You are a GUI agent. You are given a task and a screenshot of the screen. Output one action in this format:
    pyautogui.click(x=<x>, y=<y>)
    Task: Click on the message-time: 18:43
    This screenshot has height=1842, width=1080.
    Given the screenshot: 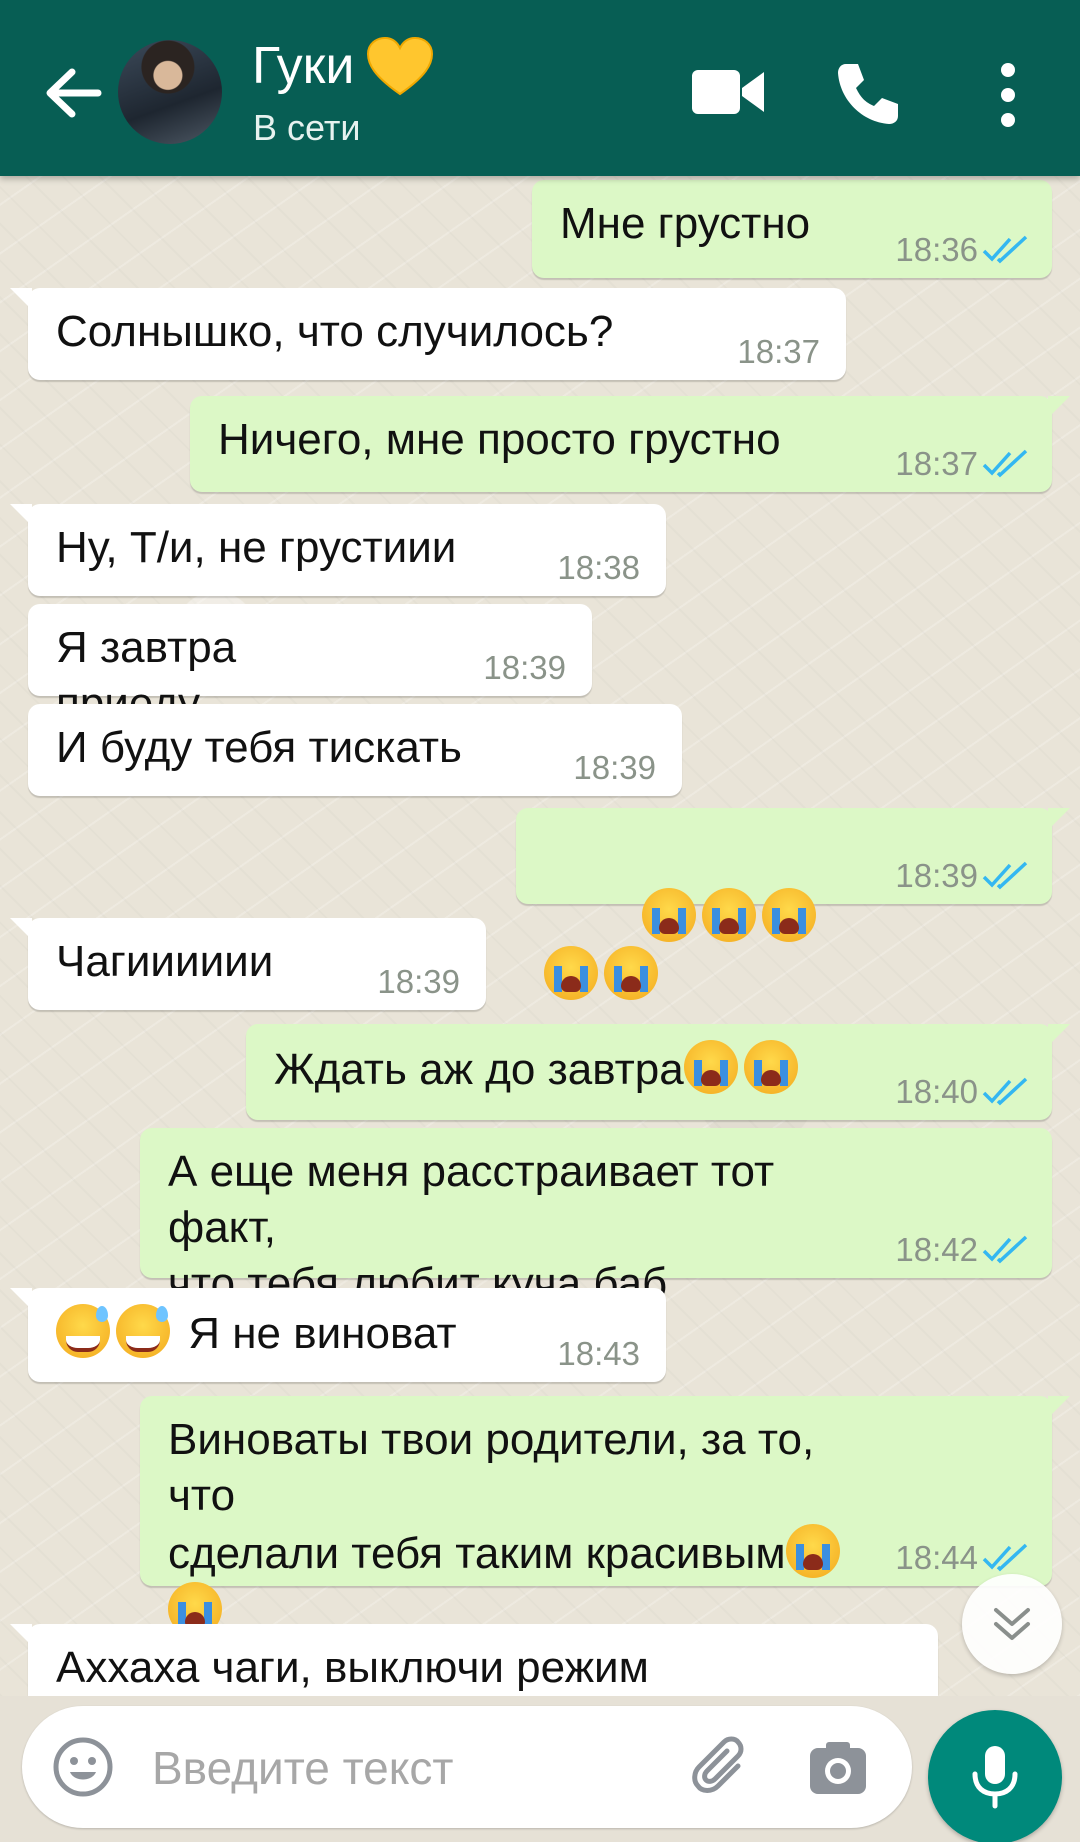 What is the action you would take?
    pyautogui.click(x=598, y=1353)
    